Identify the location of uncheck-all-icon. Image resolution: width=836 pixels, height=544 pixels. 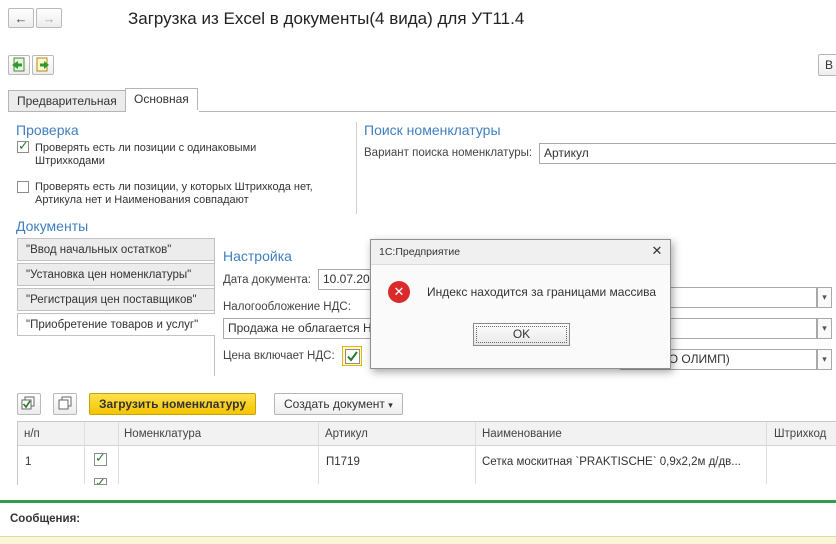
(65, 403).